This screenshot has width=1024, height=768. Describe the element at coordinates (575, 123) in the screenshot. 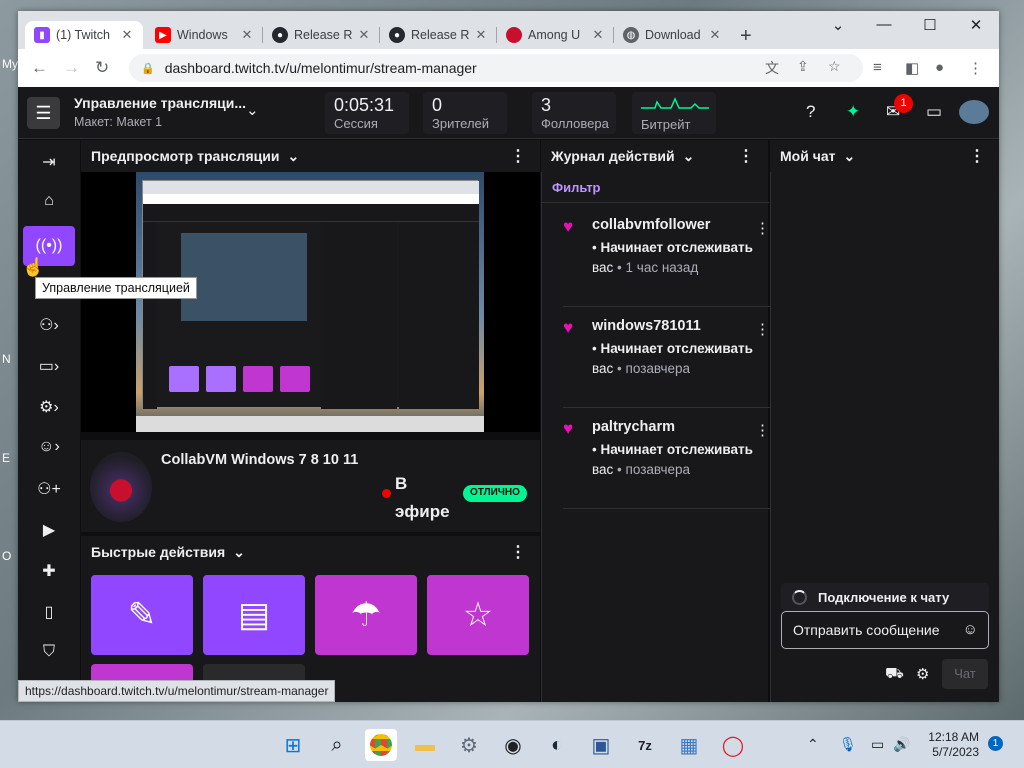

I see `stat-label: Фолловера` at that location.